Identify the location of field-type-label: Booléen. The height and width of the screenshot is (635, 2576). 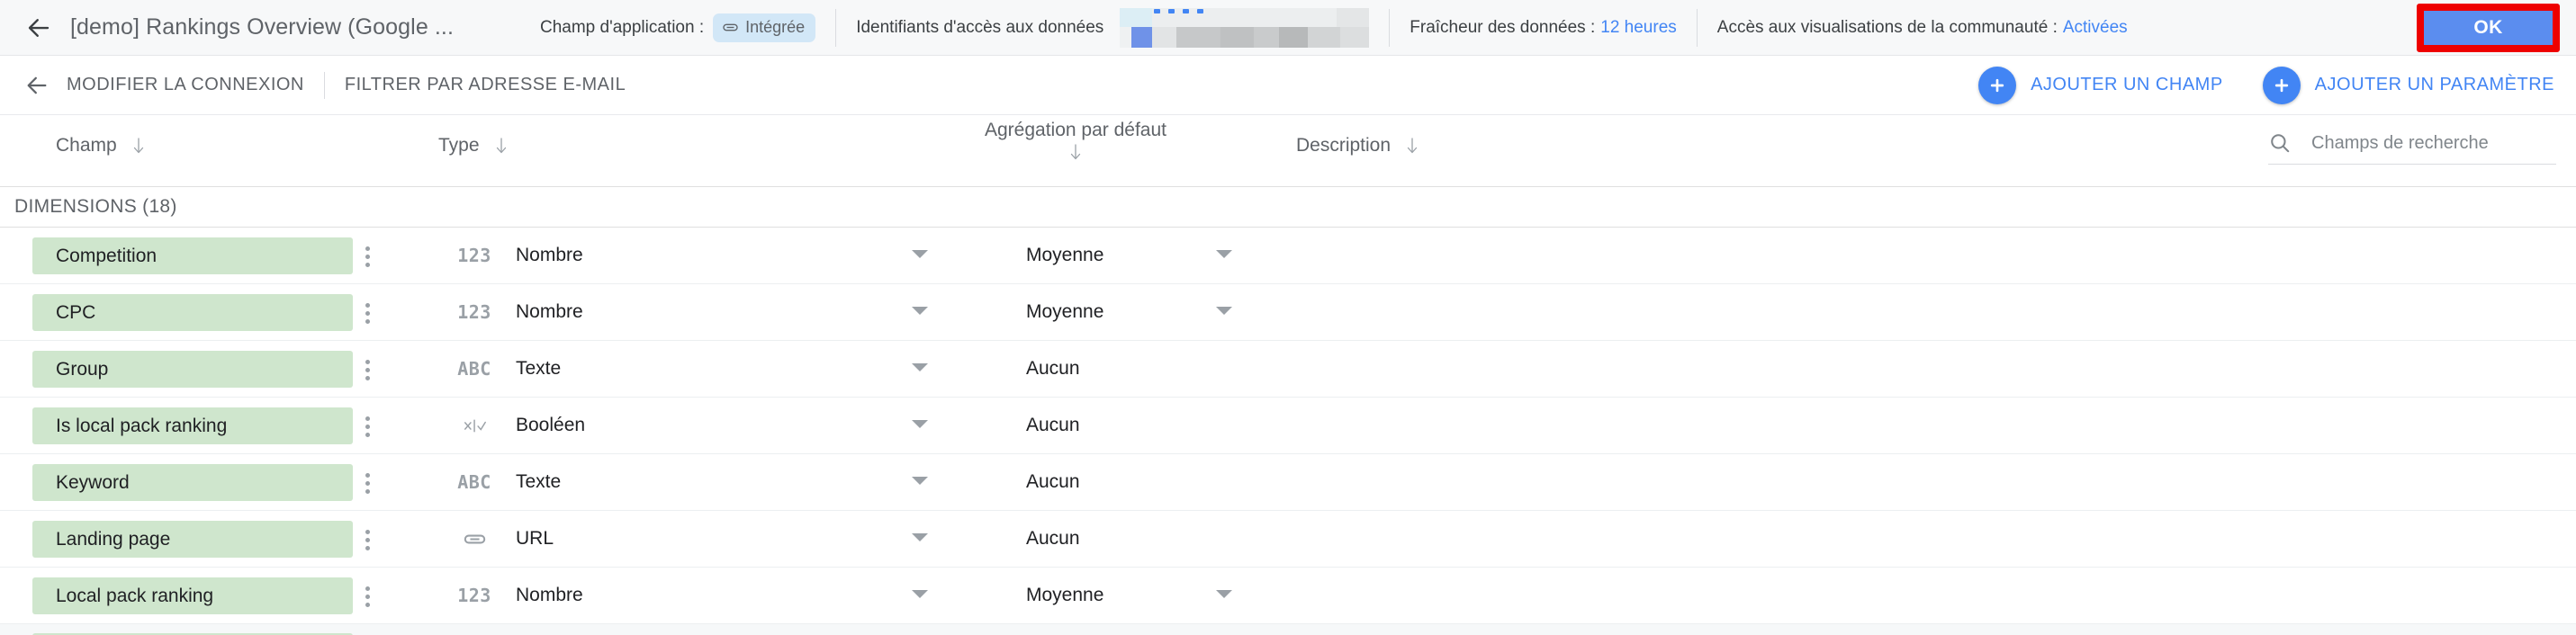
(551, 425).